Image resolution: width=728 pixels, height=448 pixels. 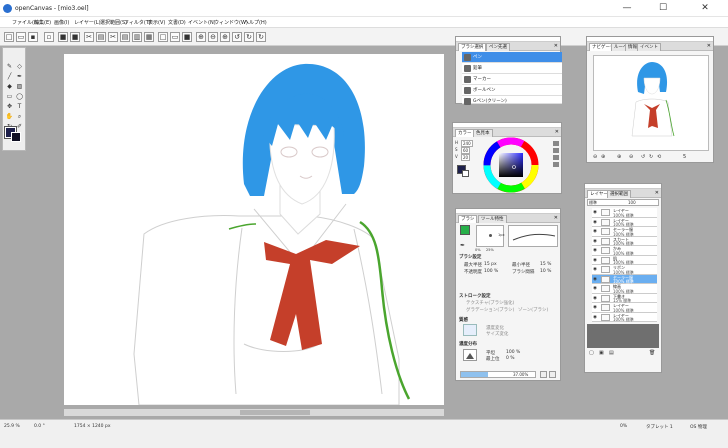 What do you see at coordinates (42, 22) in the screenshot?
I see `menu-edit: 編集(E)` at bounding box center [42, 22].